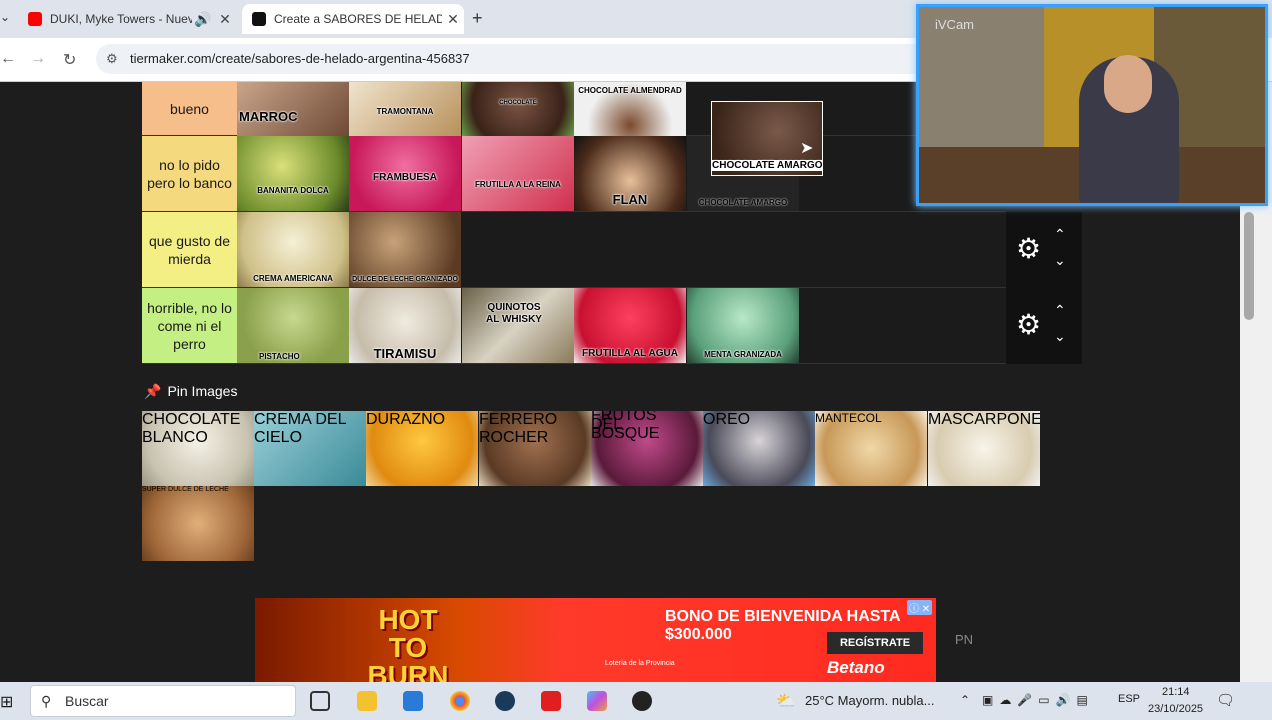  I want to click on pool-item: CHOCOLATE BLANCO, so click(198, 448).